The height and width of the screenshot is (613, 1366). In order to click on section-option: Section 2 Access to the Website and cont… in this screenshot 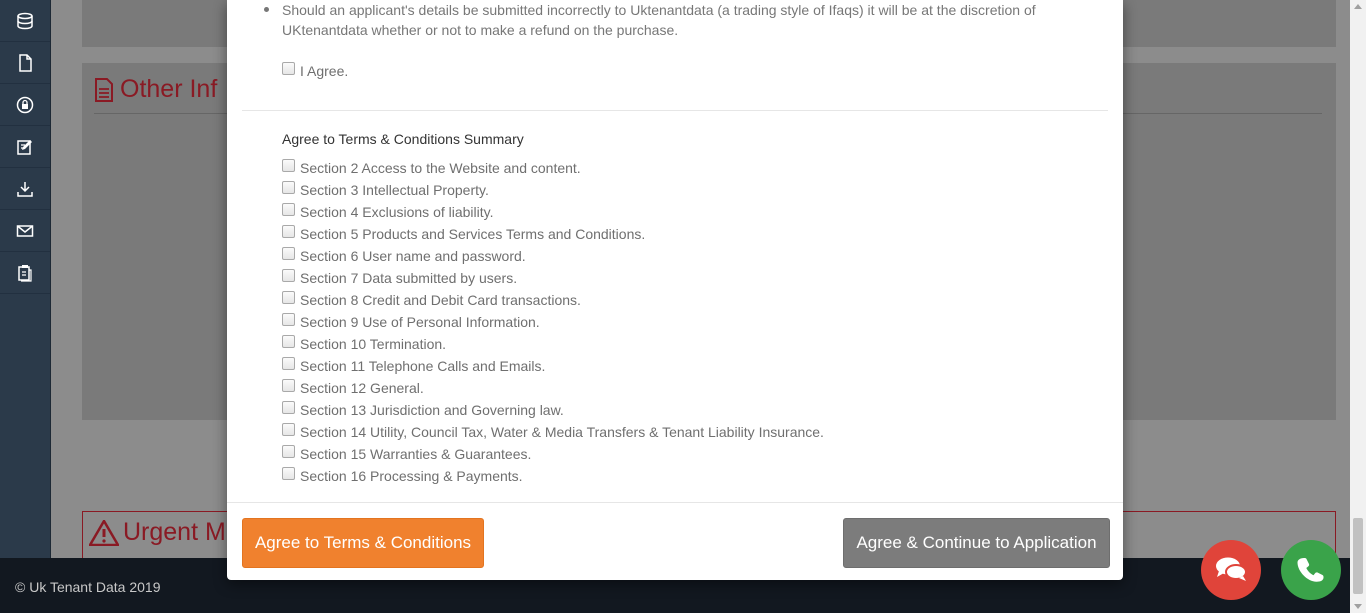, I will do `click(553, 168)`.